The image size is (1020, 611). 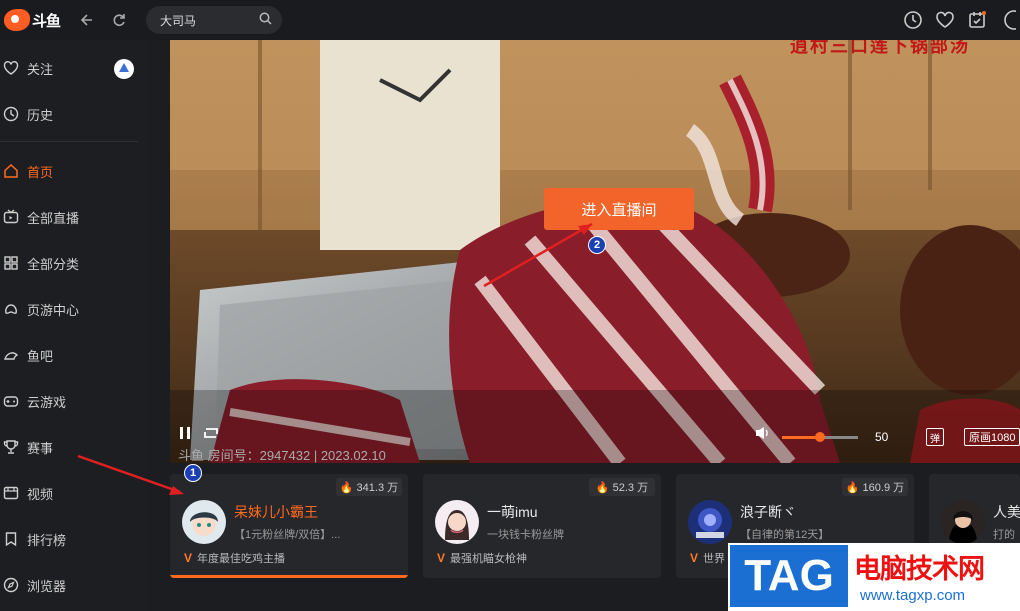 I want to click on trophy-icon, so click(x=11, y=447).